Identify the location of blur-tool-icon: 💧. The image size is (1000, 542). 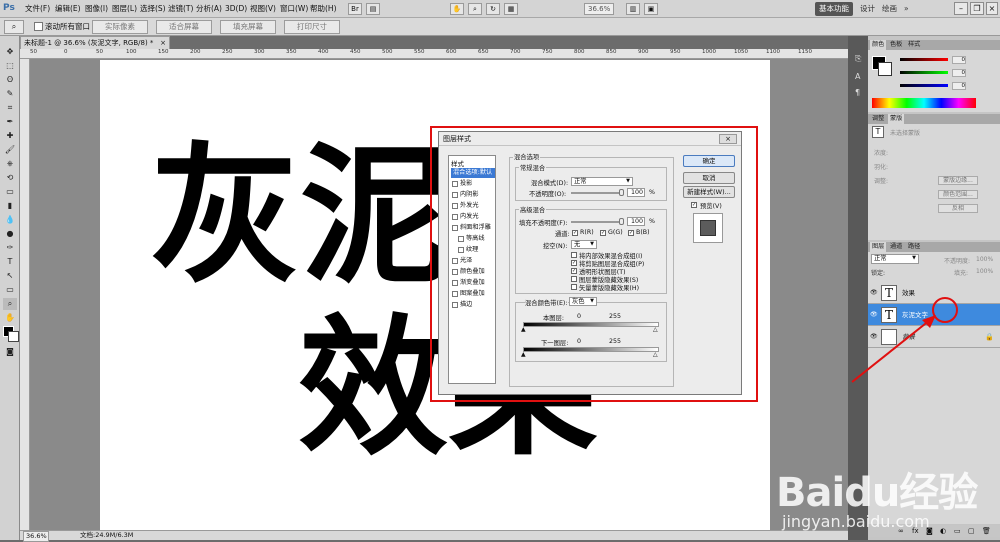
(10, 220).